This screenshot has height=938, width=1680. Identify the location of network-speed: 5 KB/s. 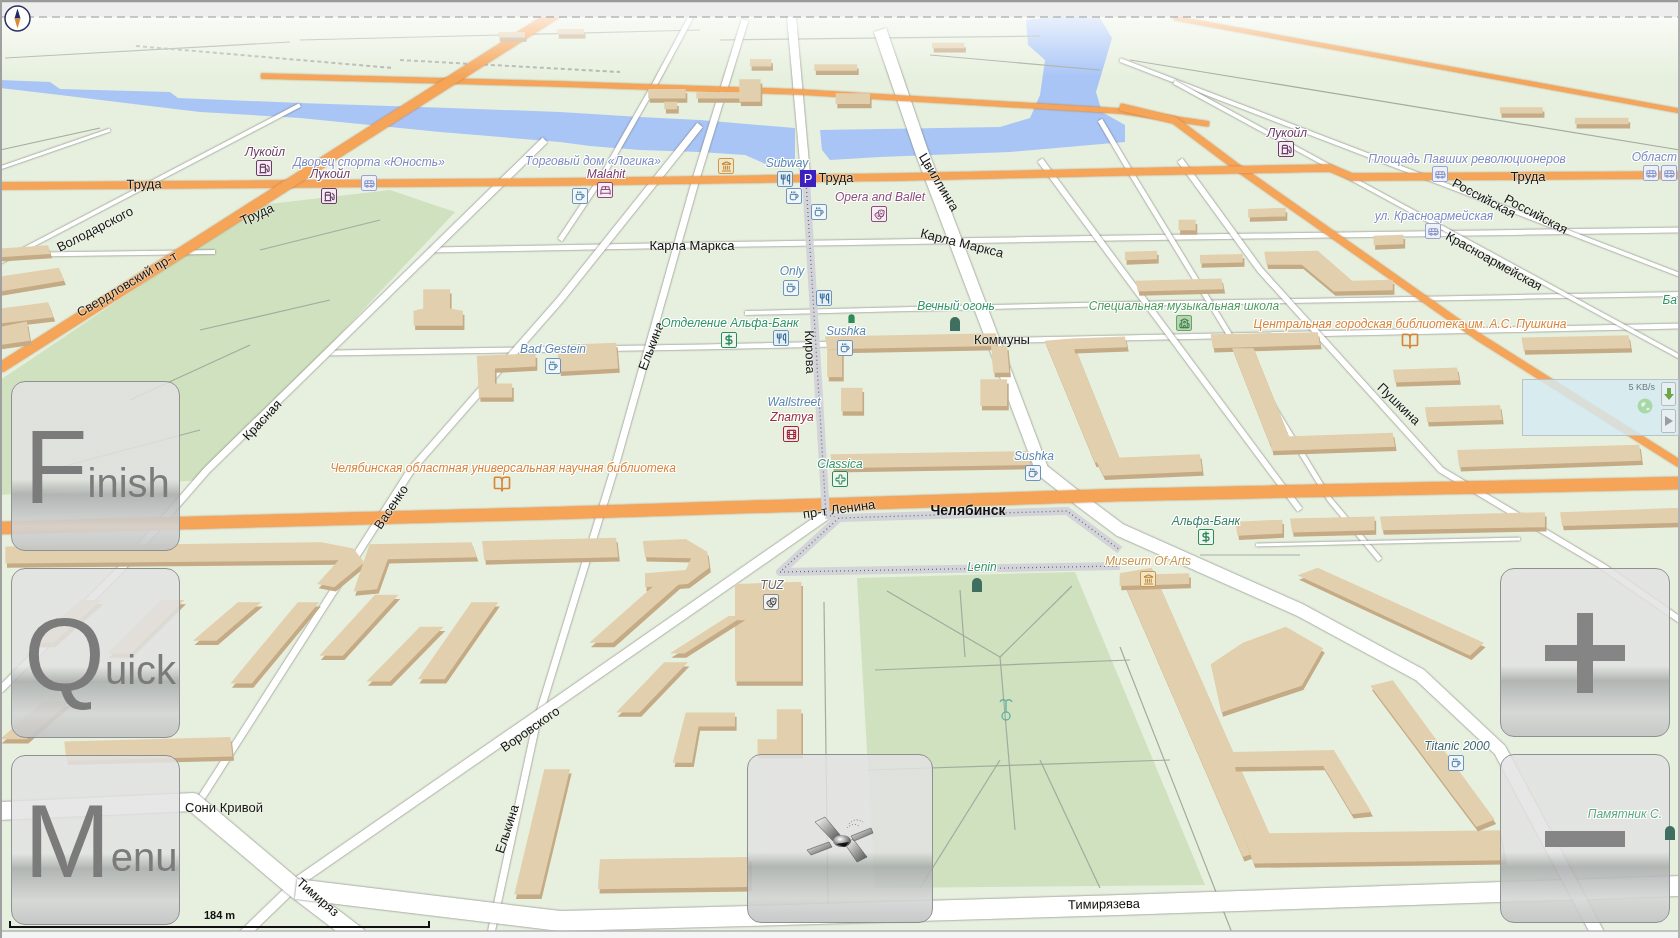
(1641, 387).